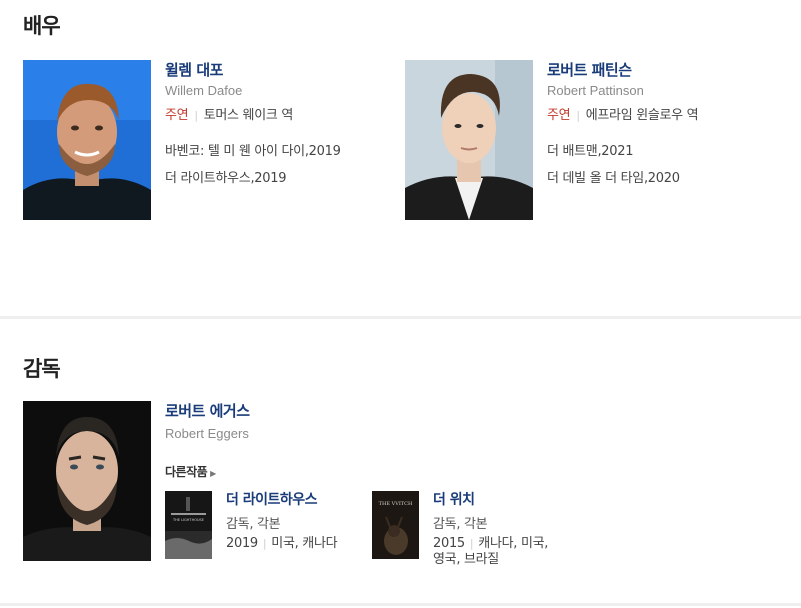 Image resolution: width=801 pixels, height=608 pixels. I want to click on film-meta: 2019 | 미국, 캐나다, so click(287, 544).